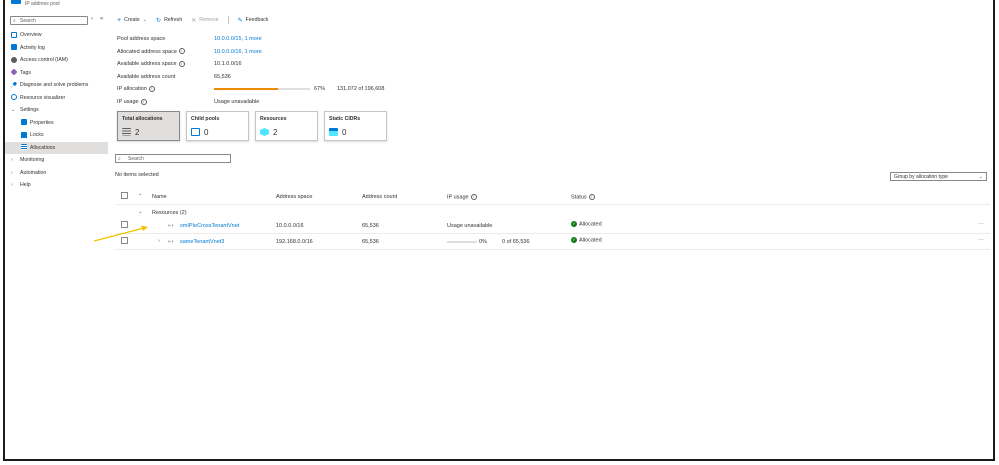  I want to click on sidebar-item-label: Settings, so click(29, 110).